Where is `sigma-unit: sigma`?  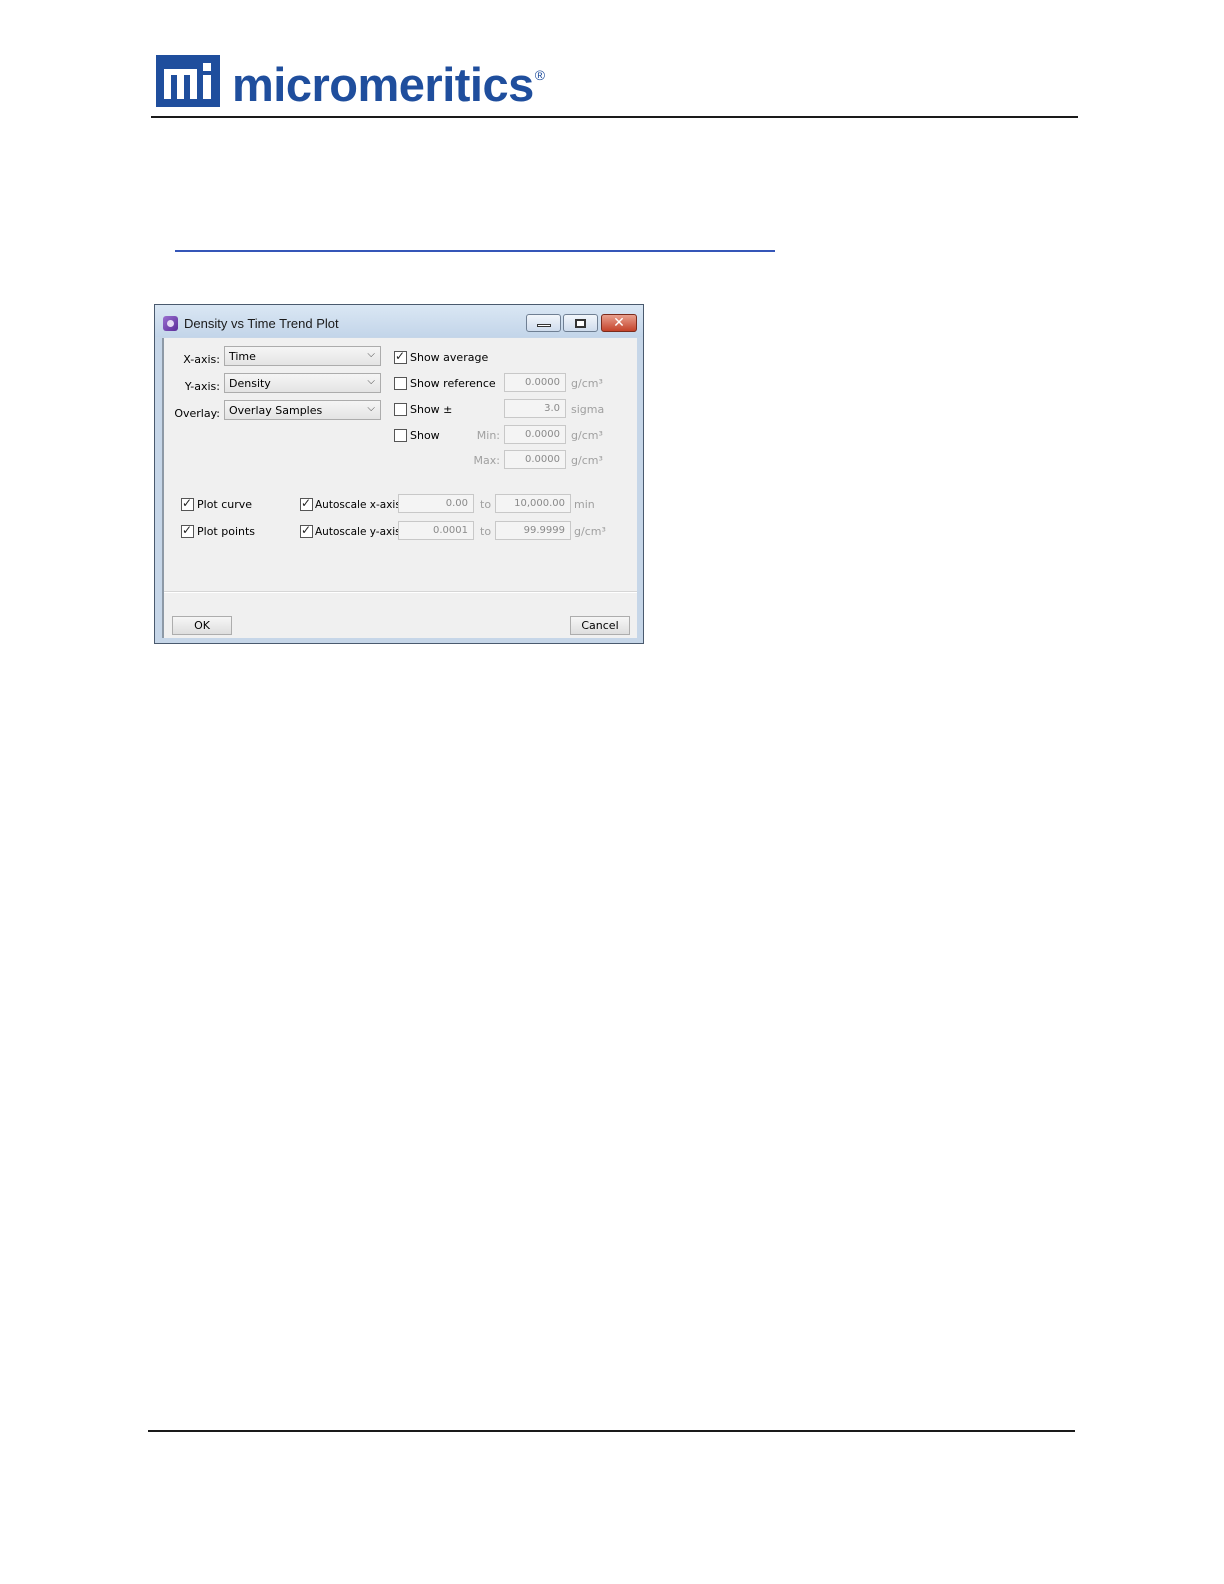
sigma-unit: sigma is located at coordinates (588, 409).